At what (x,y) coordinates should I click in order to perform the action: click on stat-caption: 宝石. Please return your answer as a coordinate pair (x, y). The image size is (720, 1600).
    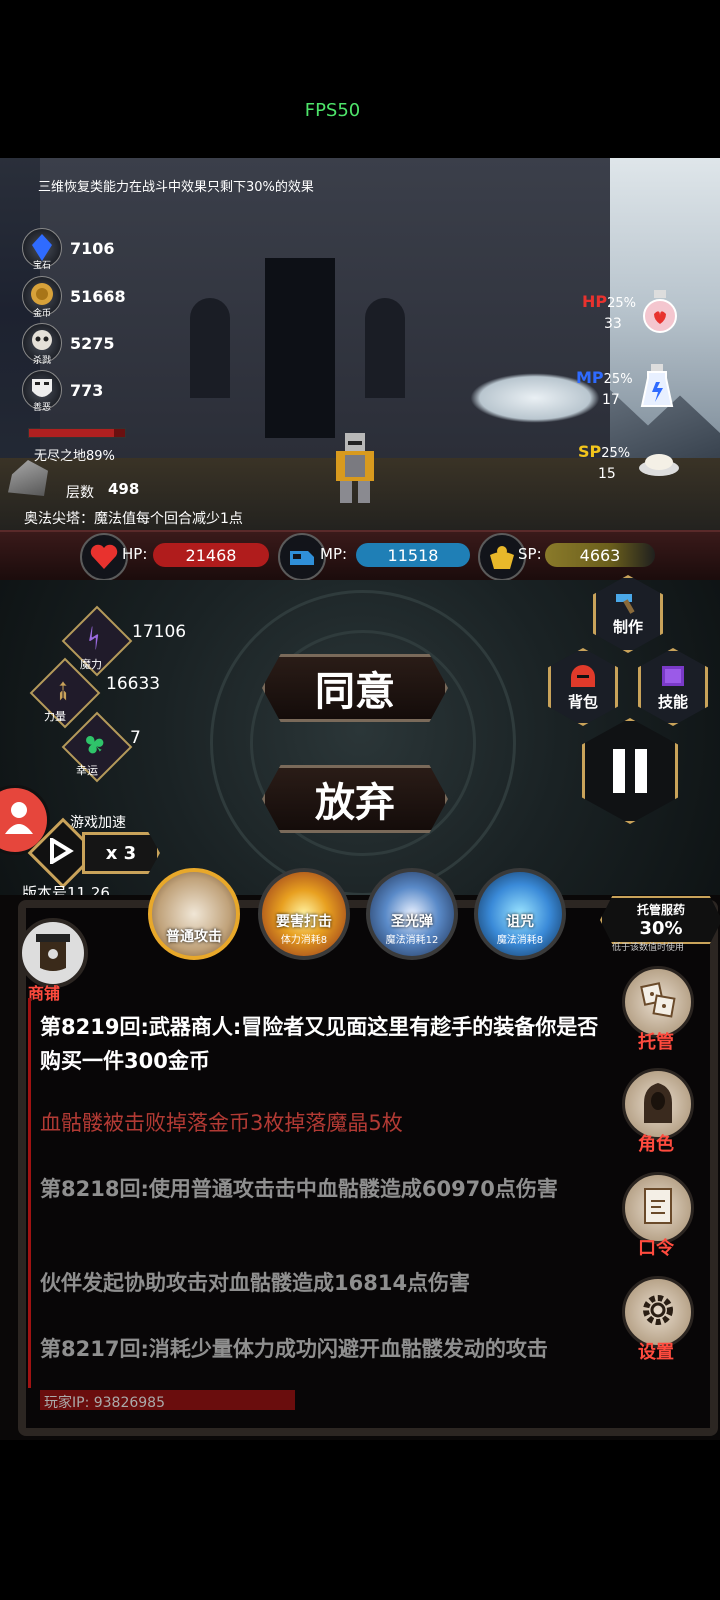
    Looking at the image, I should click on (41, 266).